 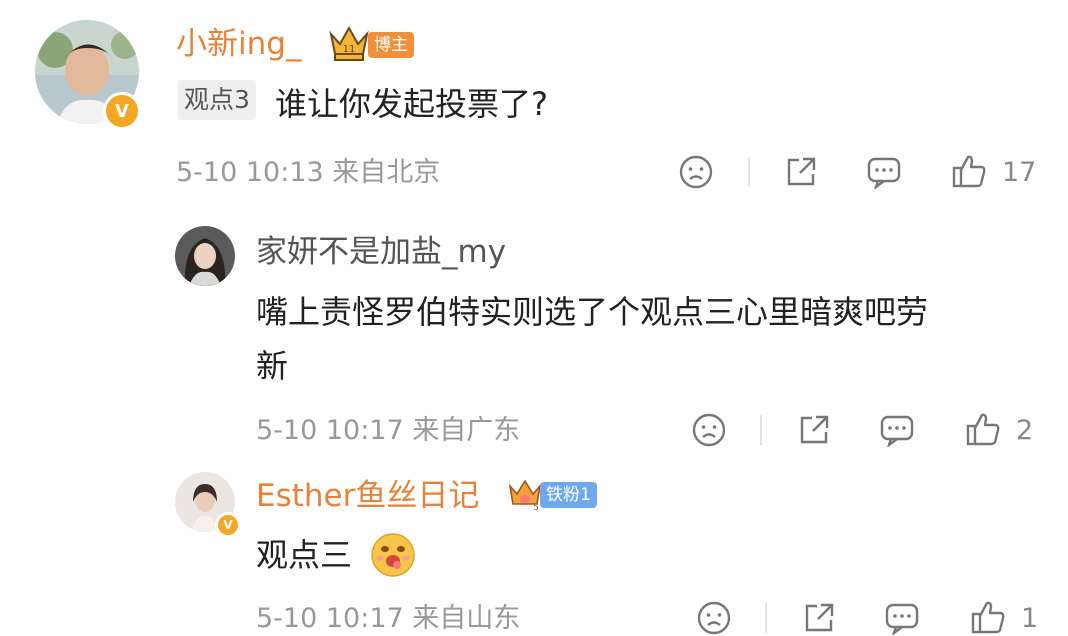 What do you see at coordinates (393, 557) in the screenshot?
I see `emoji-icon` at bounding box center [393, 557].